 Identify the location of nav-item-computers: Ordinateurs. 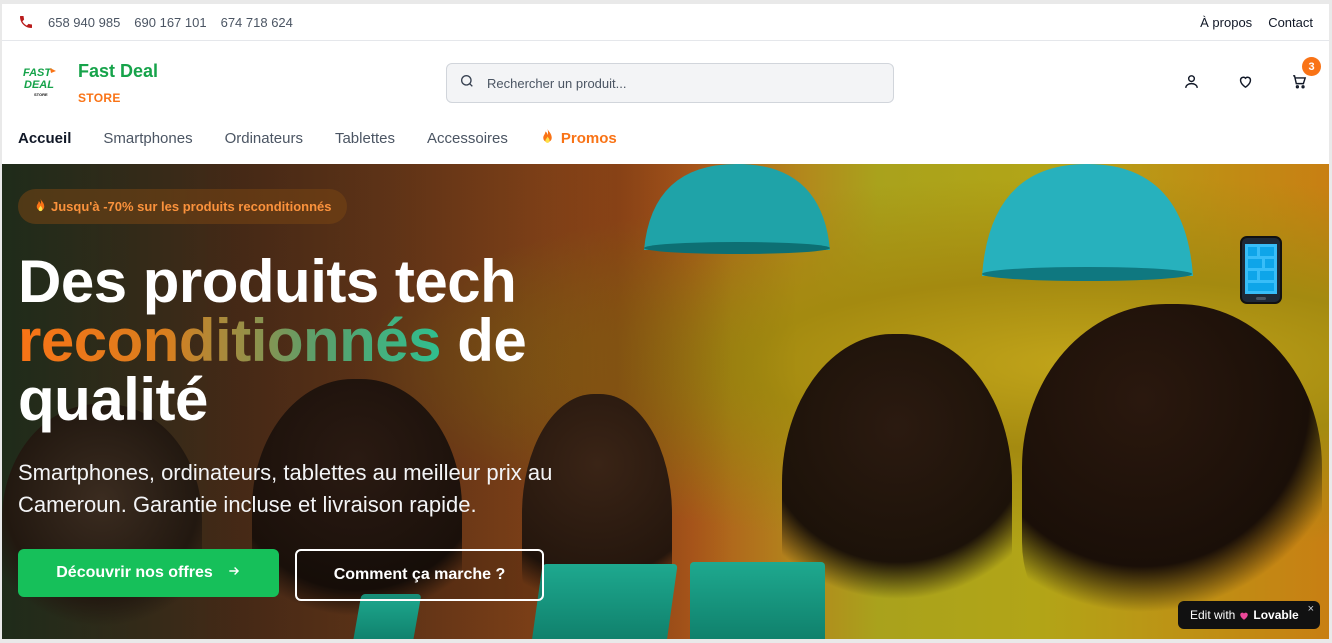
(264, 138).